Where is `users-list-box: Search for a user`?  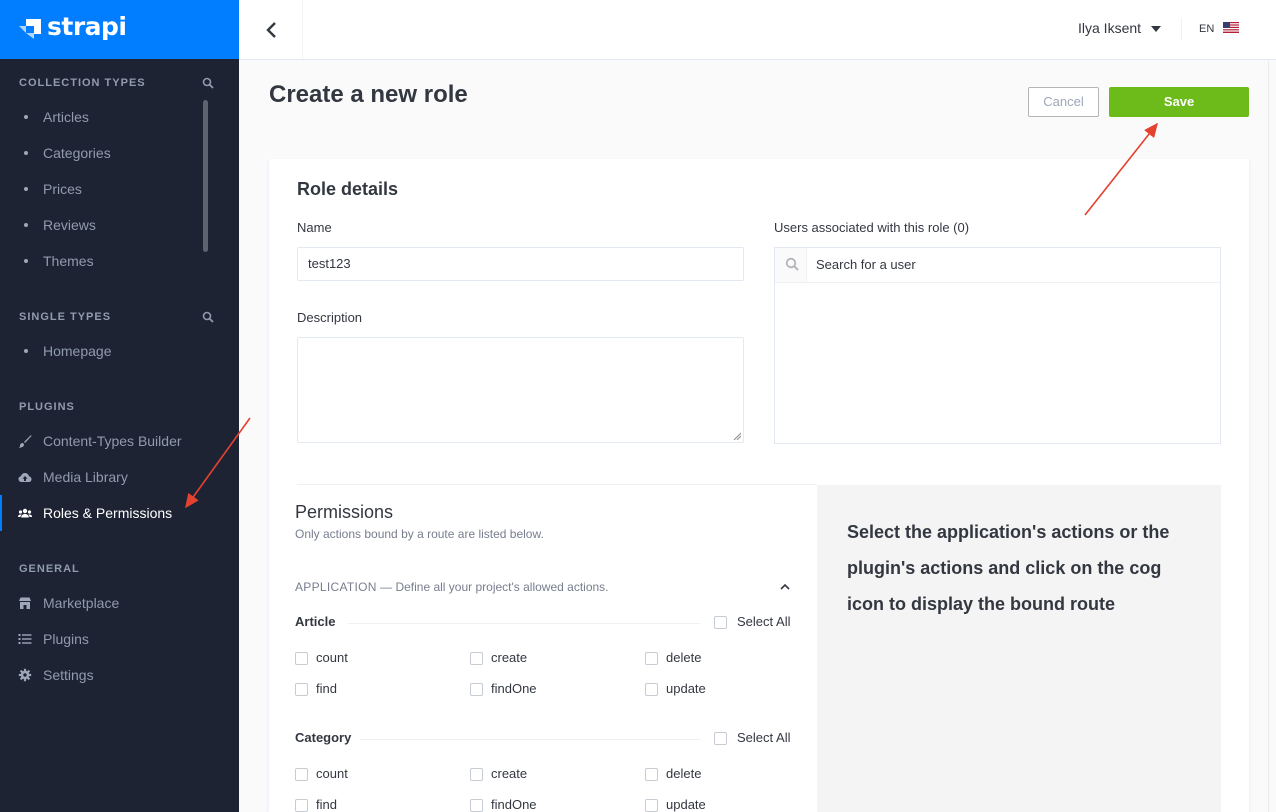
users-list-box: Search for a user is located at coordinates (997, 345).